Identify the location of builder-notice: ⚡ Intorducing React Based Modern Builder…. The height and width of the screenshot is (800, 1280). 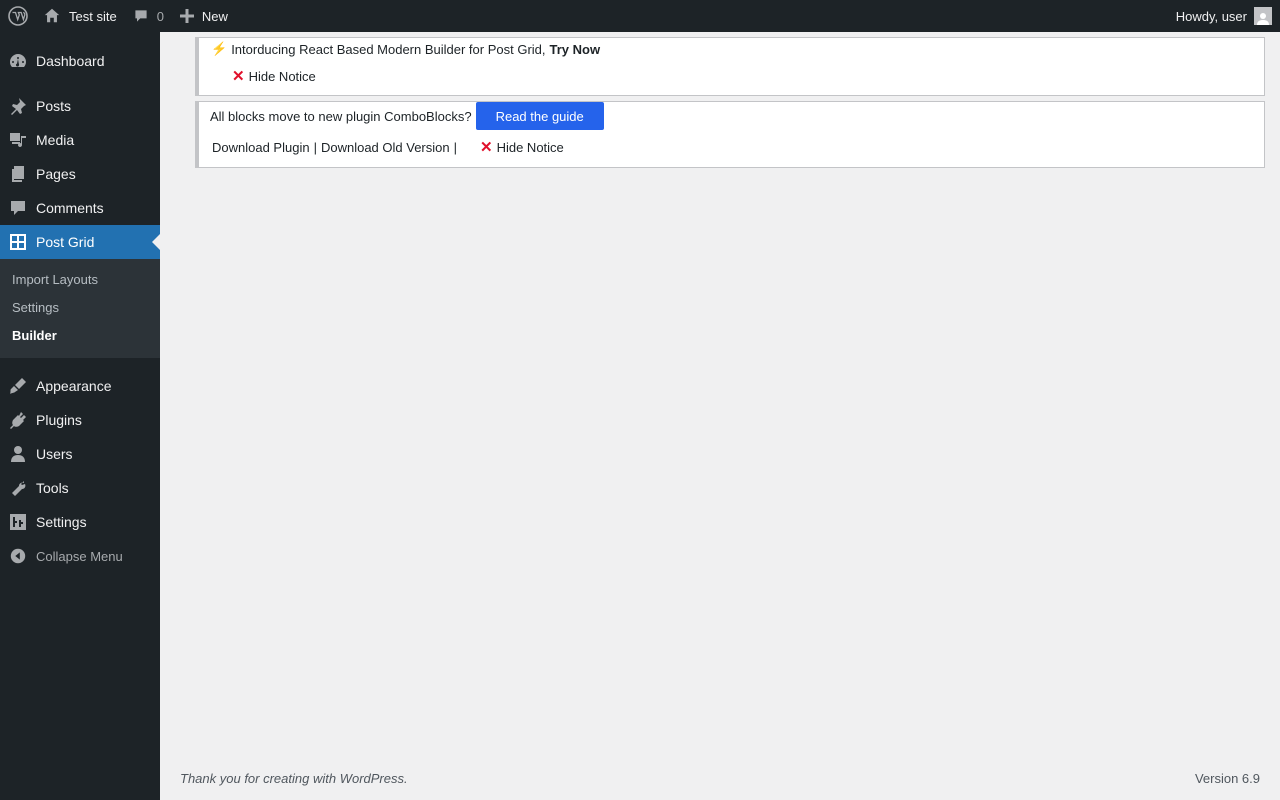
(730, 66).